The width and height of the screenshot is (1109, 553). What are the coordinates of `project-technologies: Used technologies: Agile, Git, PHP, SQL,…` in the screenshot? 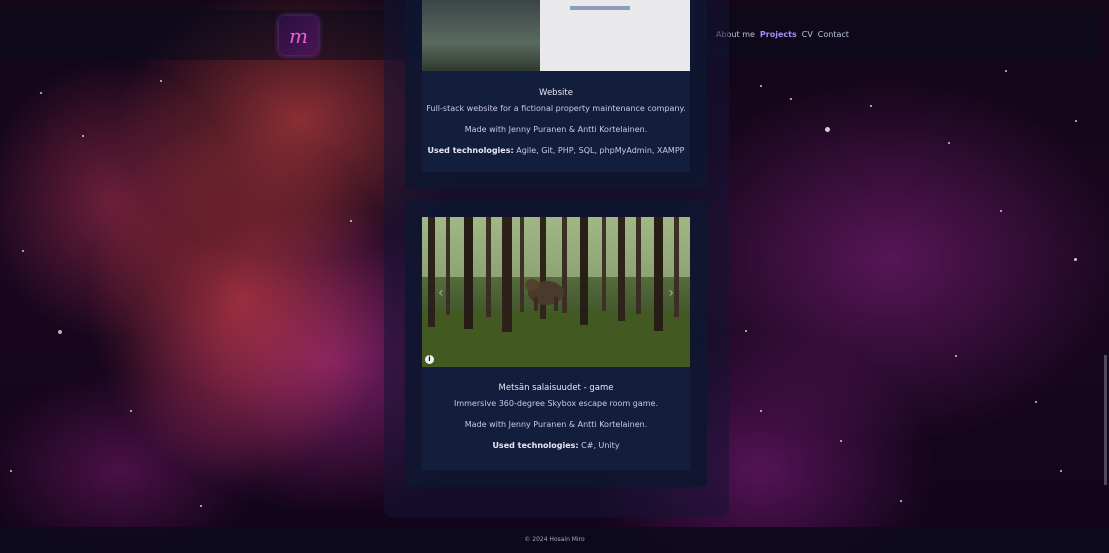 It's located at (556, 150).